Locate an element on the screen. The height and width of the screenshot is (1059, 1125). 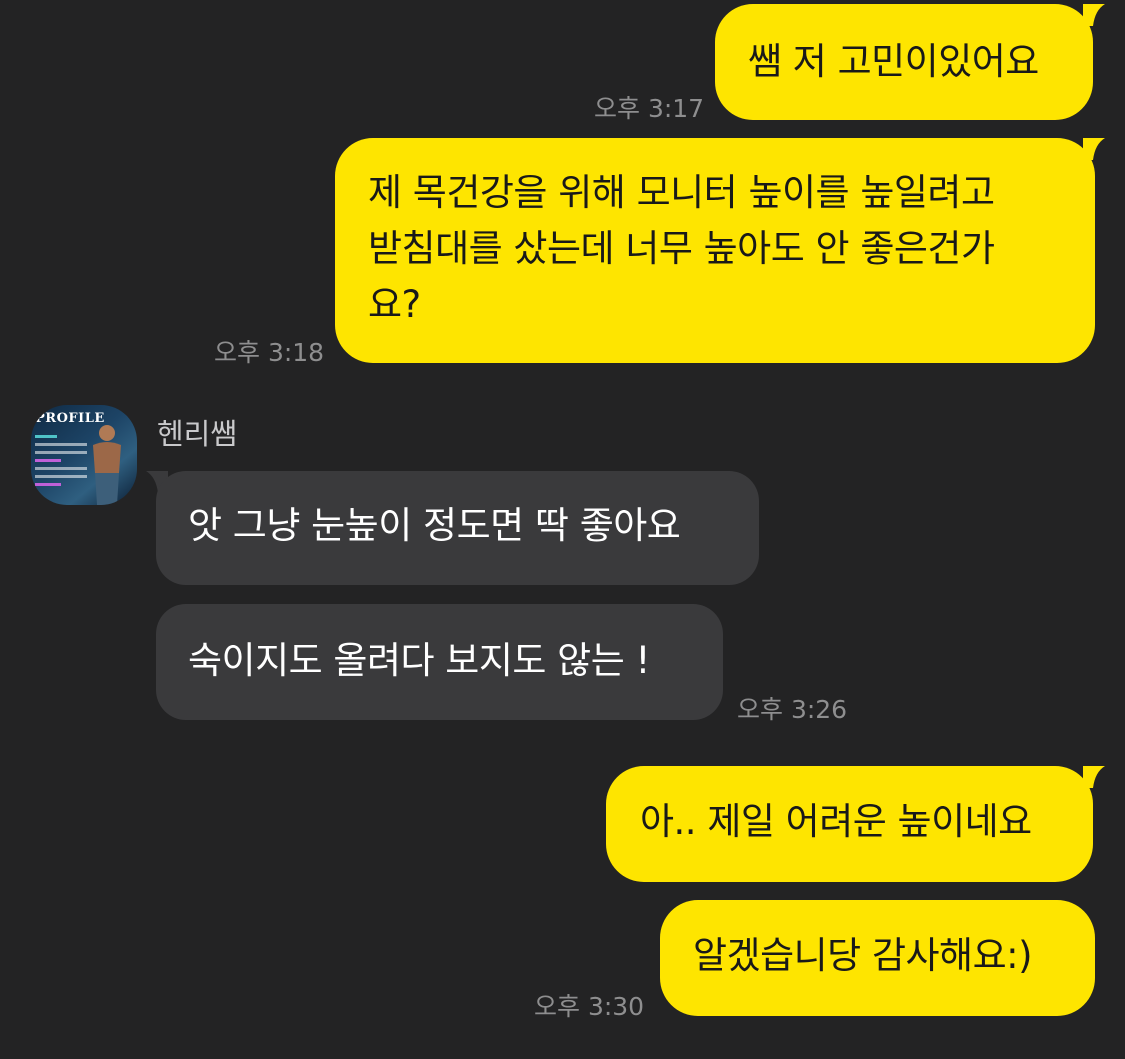
outgoing-message-bubble: 쌤 저 고민이있어요 is located at coordinates (904, 62).